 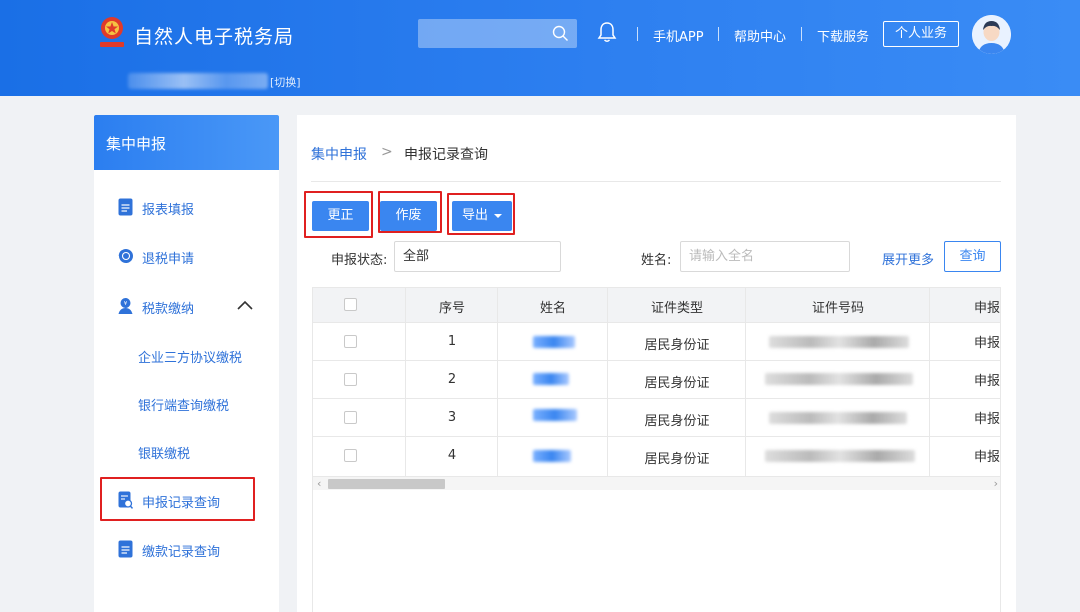 What do you see at coordinates (359, 260) in the screenshot?
I see `status-filter-label: 申报状态:` at bounding box center [359, 260].